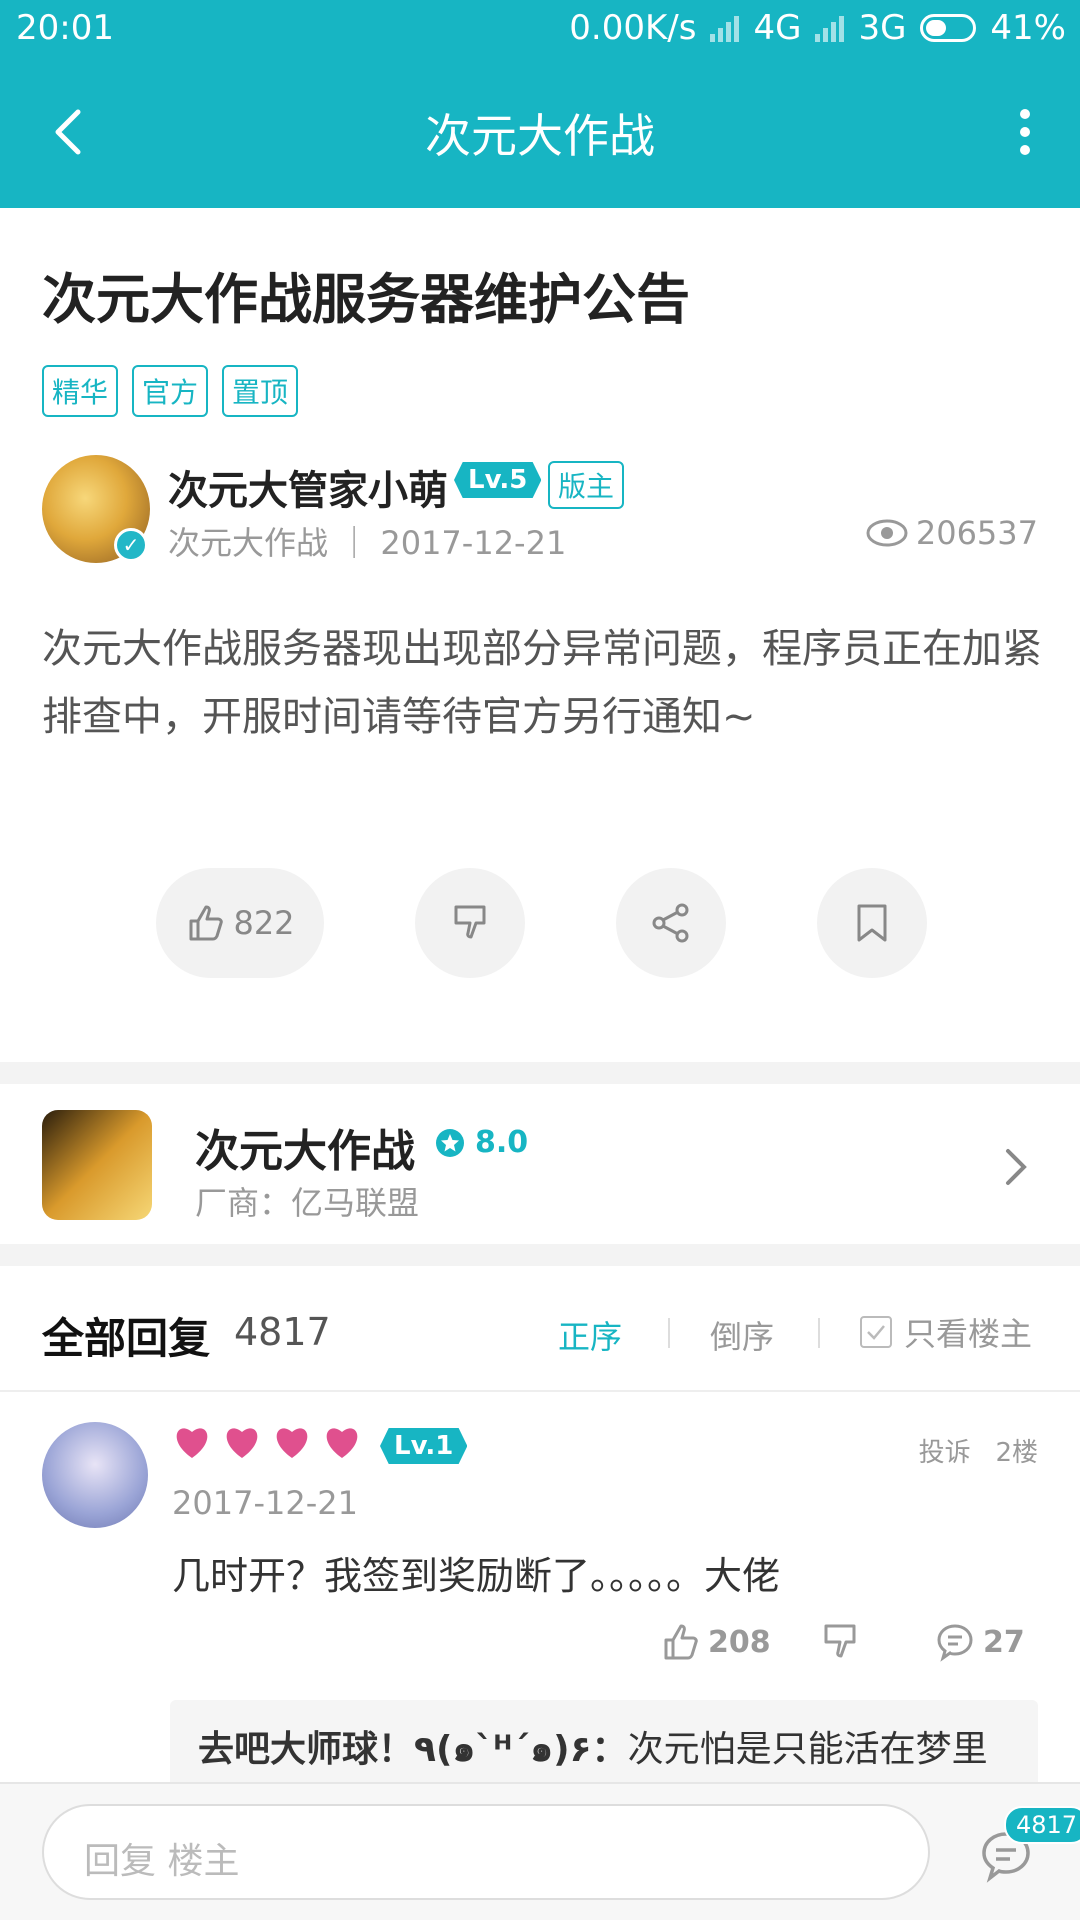 This screenshot has height=1920, width=1080. I want to click on eye-icon, so click(887, 533).